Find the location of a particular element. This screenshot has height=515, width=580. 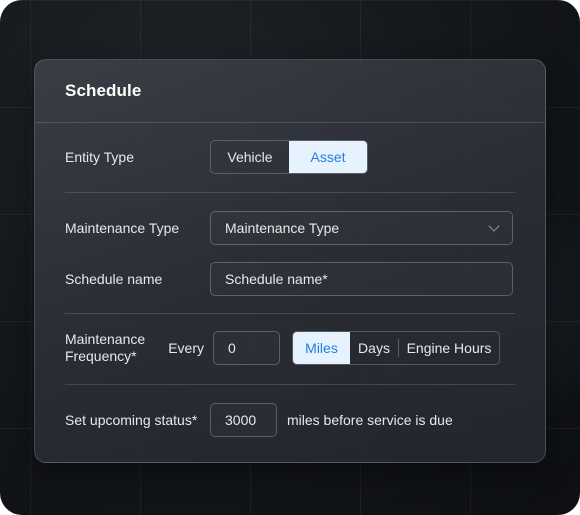

upcoming-status-suffix: miles before service is due is located at coordinates (370, 419).